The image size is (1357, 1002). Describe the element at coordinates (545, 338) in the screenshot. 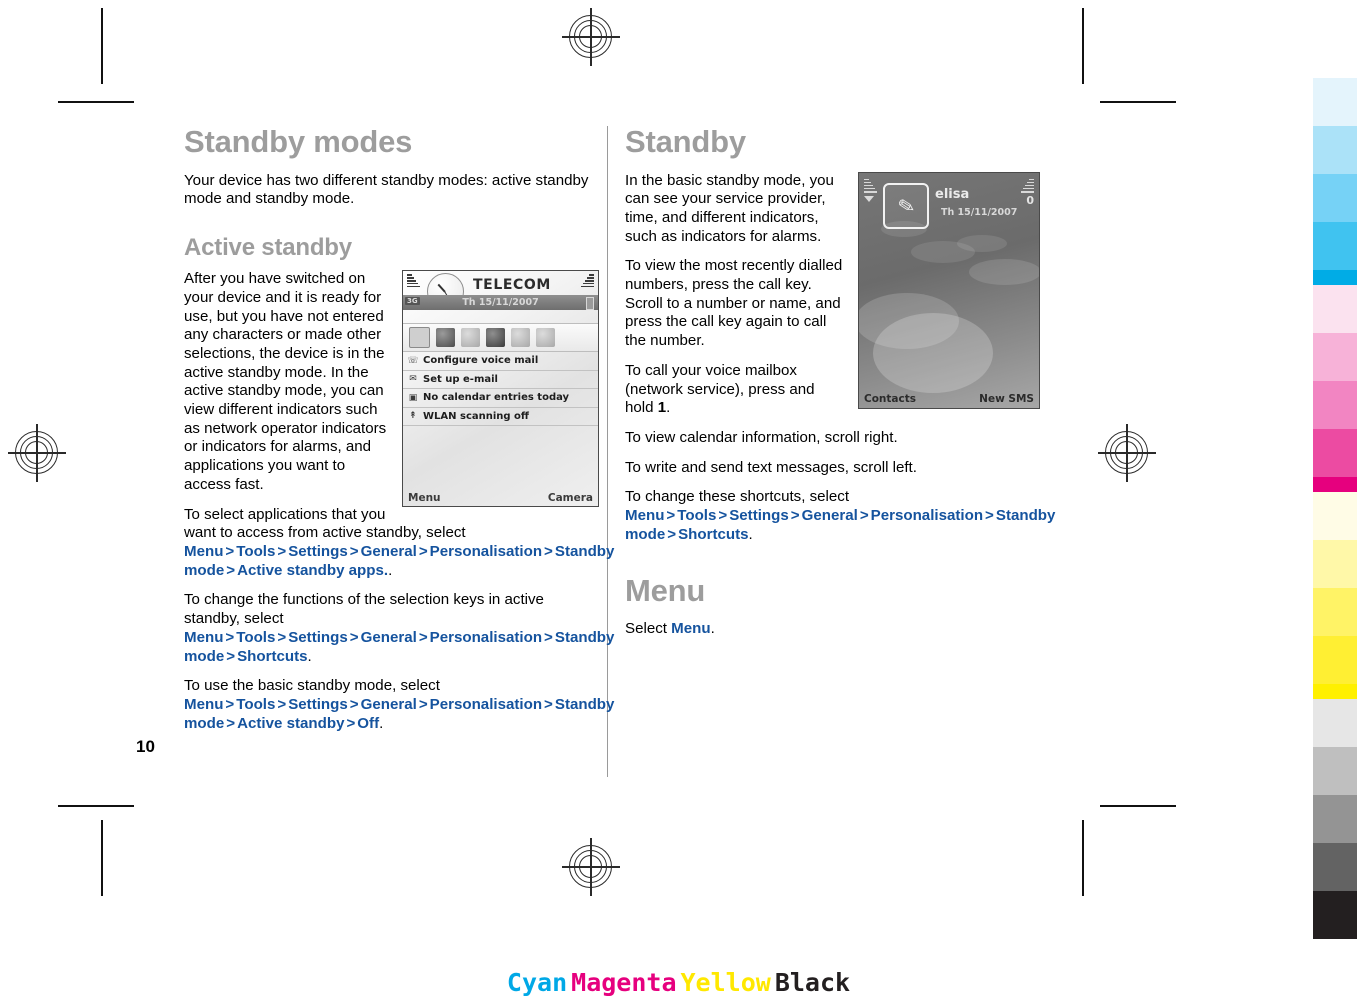

I see `shortcut-music-icon` at that location.